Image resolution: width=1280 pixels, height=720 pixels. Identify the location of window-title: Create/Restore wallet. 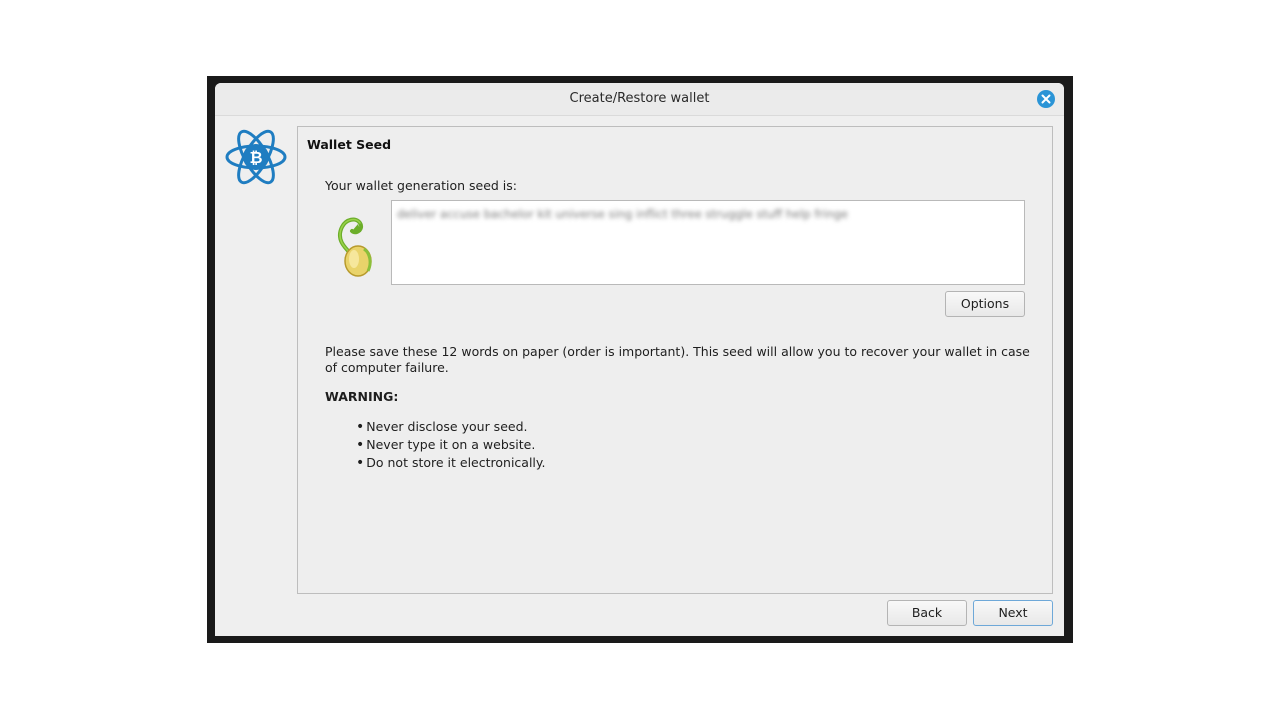
(639, 98).